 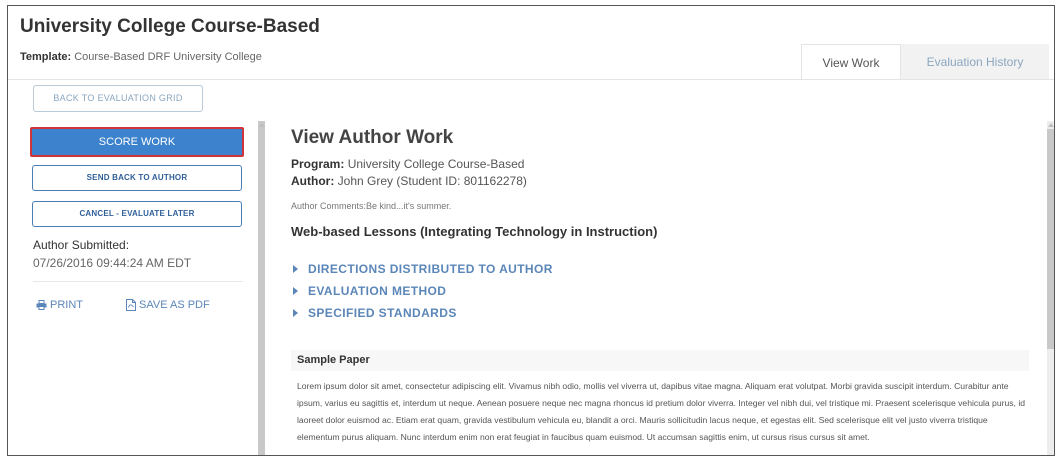 I want to click on author-label: Author:, so click(x=313, y=181).